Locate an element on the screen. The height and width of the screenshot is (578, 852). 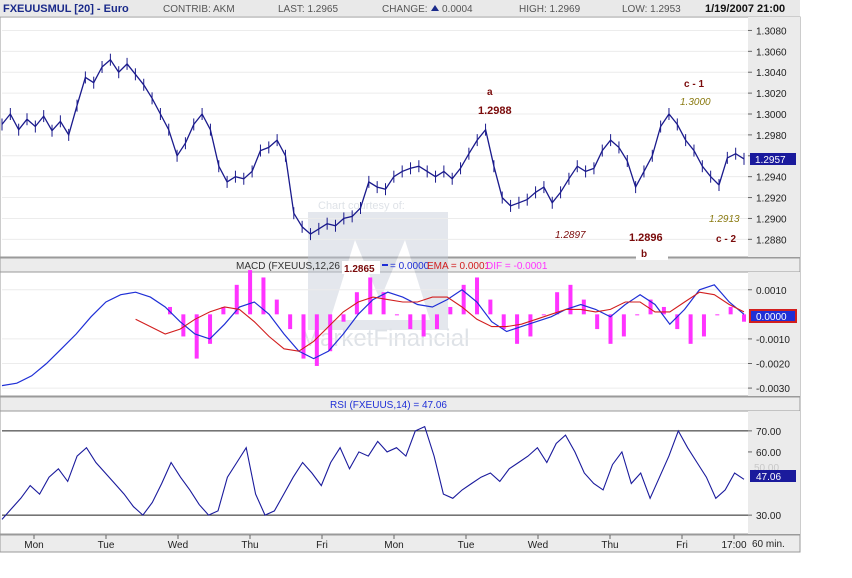
annotation-c1: c - 1 is located at coordinates (694, 84).